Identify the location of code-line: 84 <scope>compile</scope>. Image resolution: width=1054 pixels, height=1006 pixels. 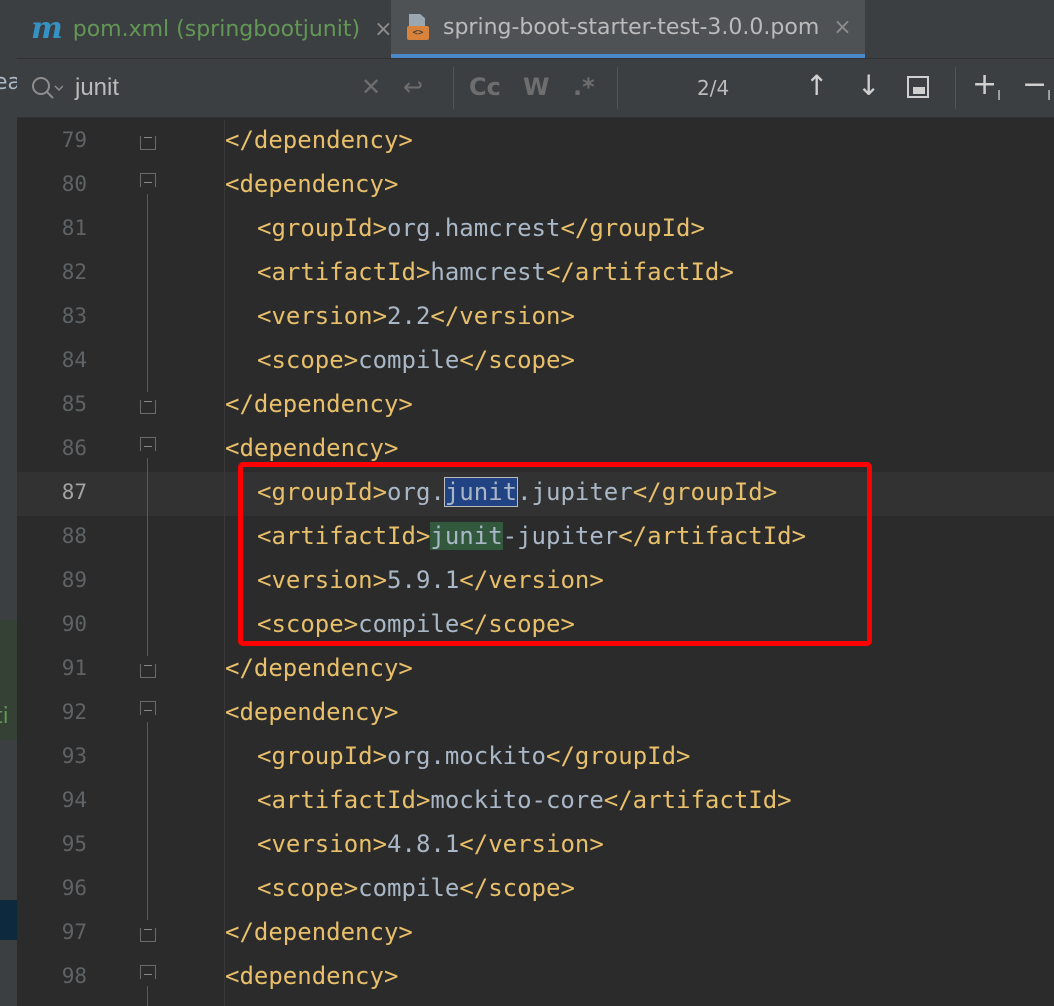
(535, 362).